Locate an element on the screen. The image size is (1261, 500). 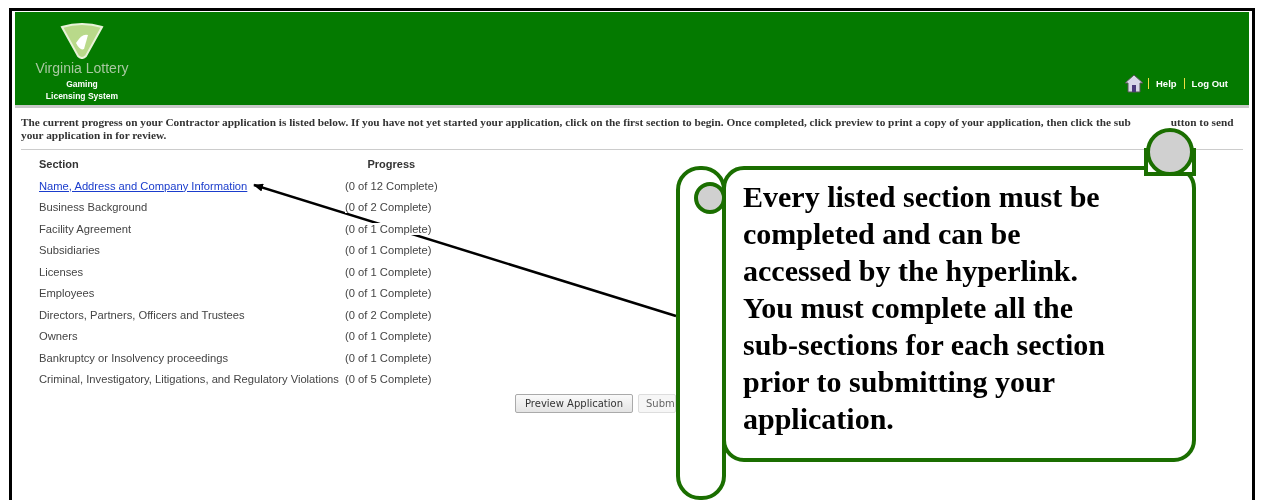
section-name: Bankruptcy or Insolvency proceedings is located at coordinates (134, 357).